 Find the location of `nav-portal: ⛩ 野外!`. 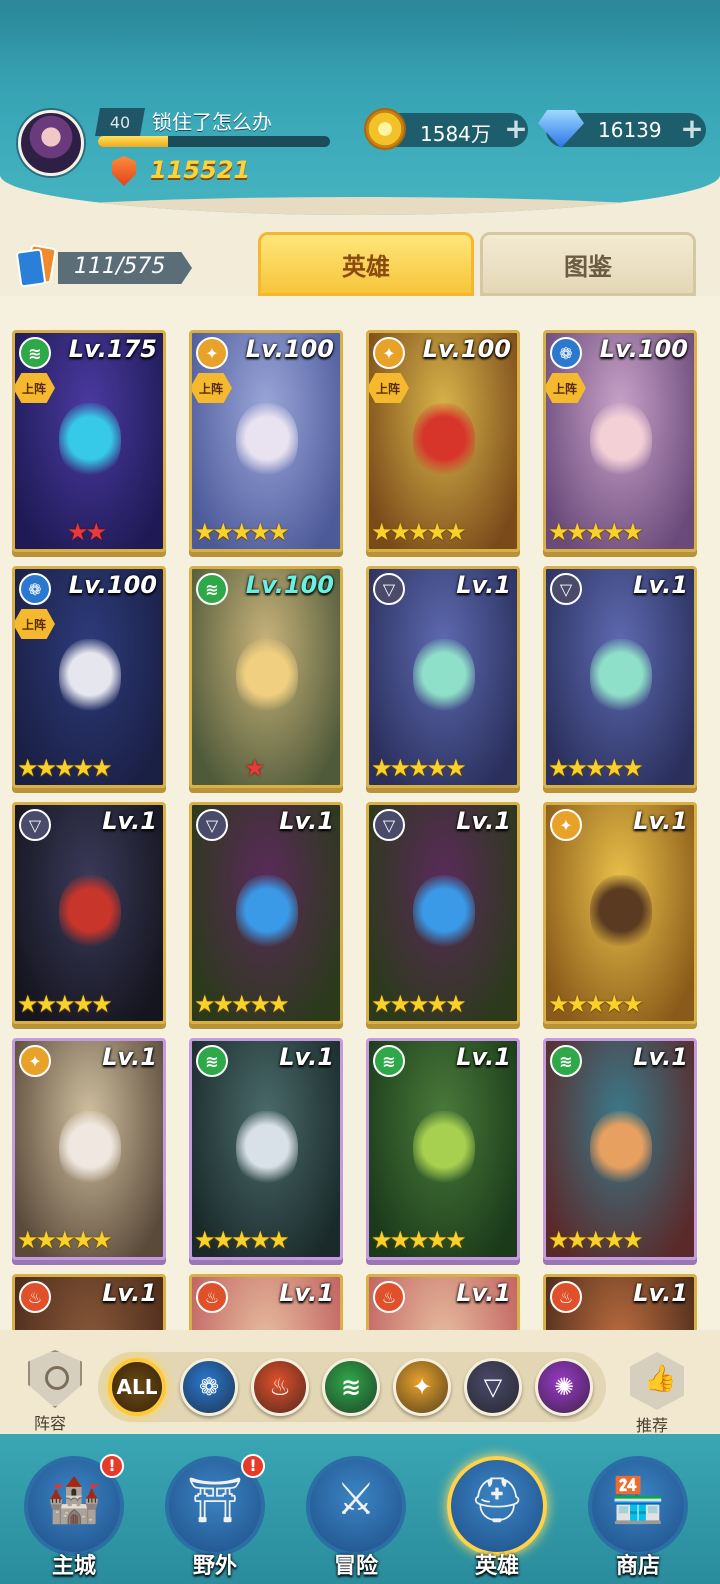

nav-portal: ⛩ 野外! is located at coordinates (215, 1515).